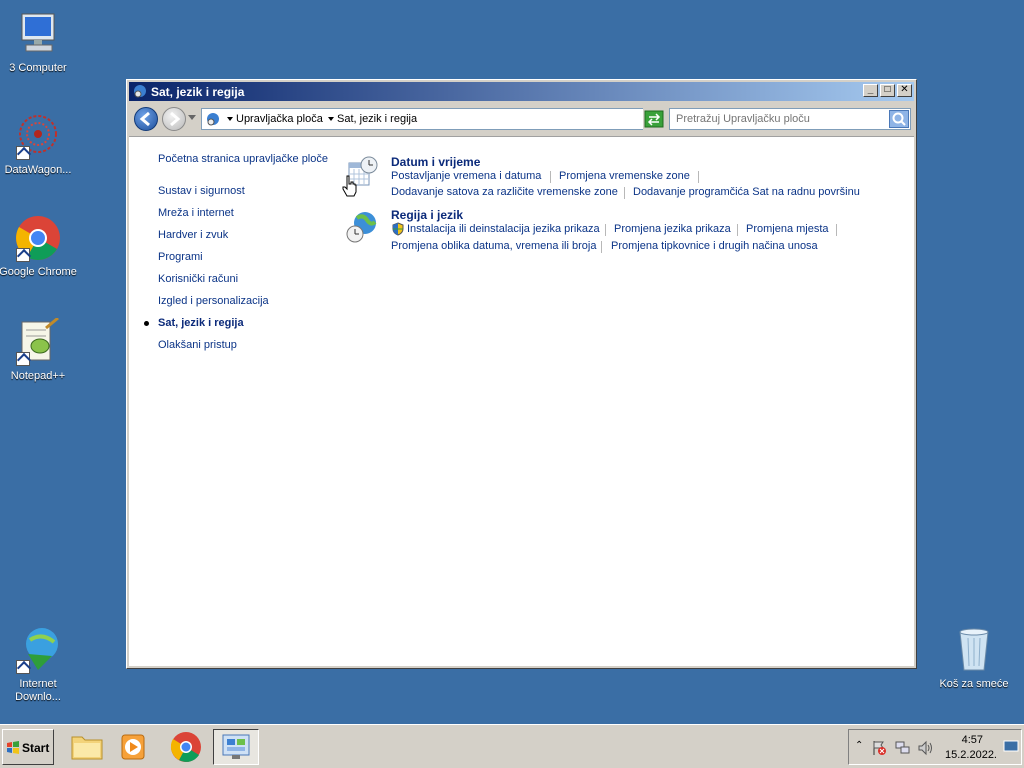  I want to click on search-box, so click(790, 119).